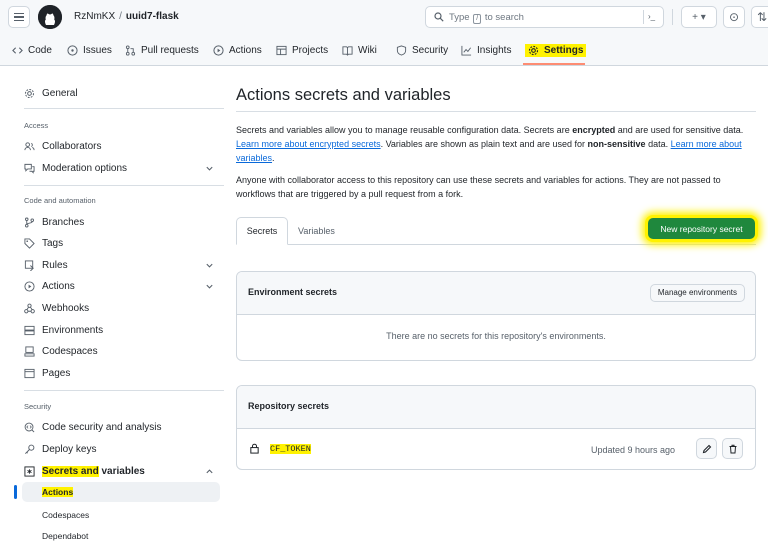 This screenshot has height=551, width=768. I want to click on sidebar-subitem-codespaces: Codespaces, so click(65, 515).